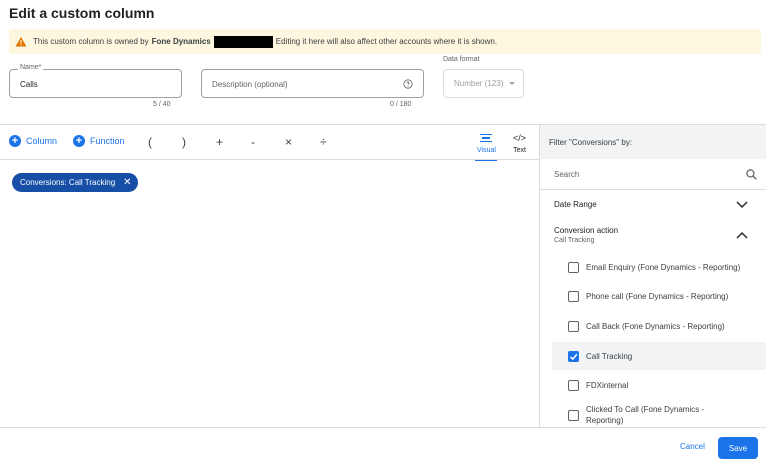 The height and width of the screenshot is (465, 766). Describe the element at coordinates (660, 235) in the screenshot. I see `conversion-action-section: Conversion action Call Tracking` at that location.